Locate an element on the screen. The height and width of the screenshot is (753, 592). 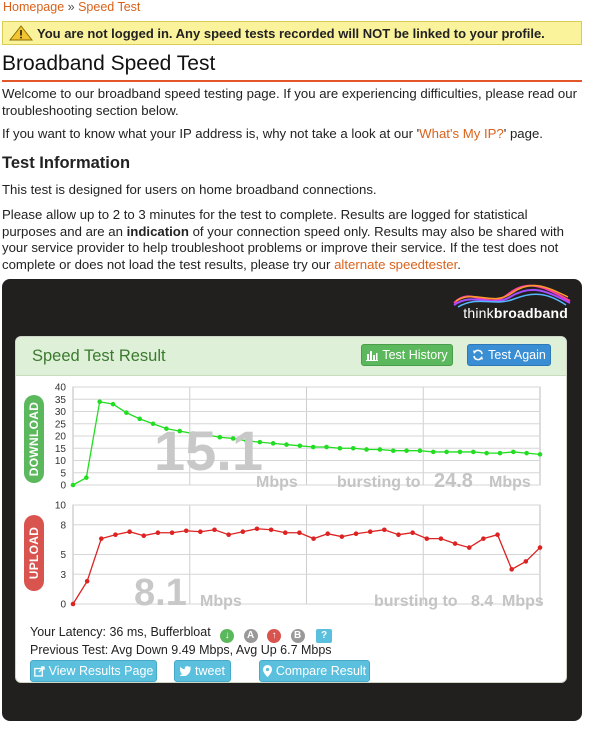
whats-my-ip-link: What's My IP? is located at coordinates (461, 133).